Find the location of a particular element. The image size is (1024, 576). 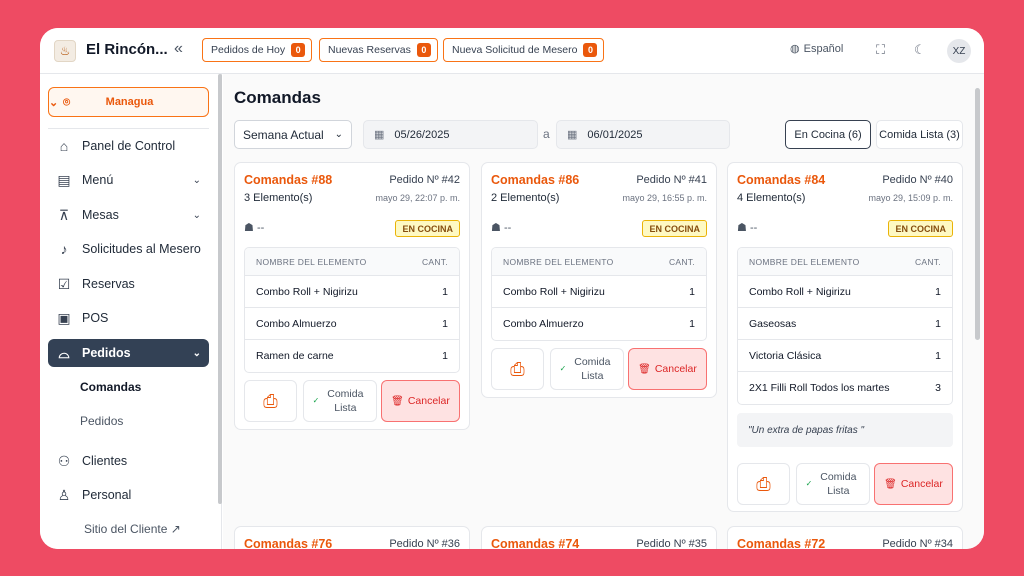

restaurant-logo-icon: ♨ is located at coordinates (65, 51).